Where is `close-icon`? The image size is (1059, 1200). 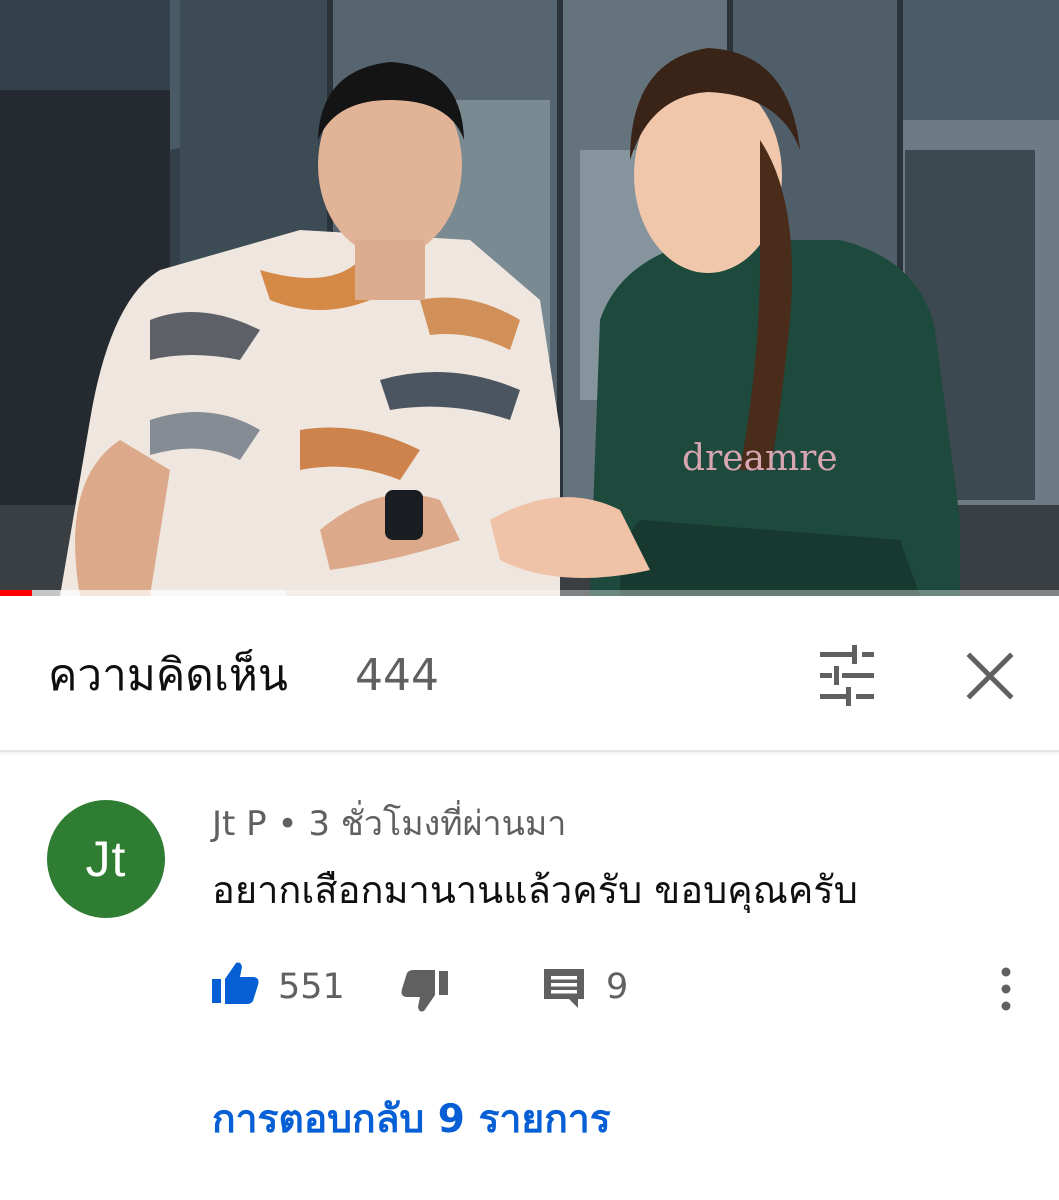 close-icon is located at coordinates (990, 676).